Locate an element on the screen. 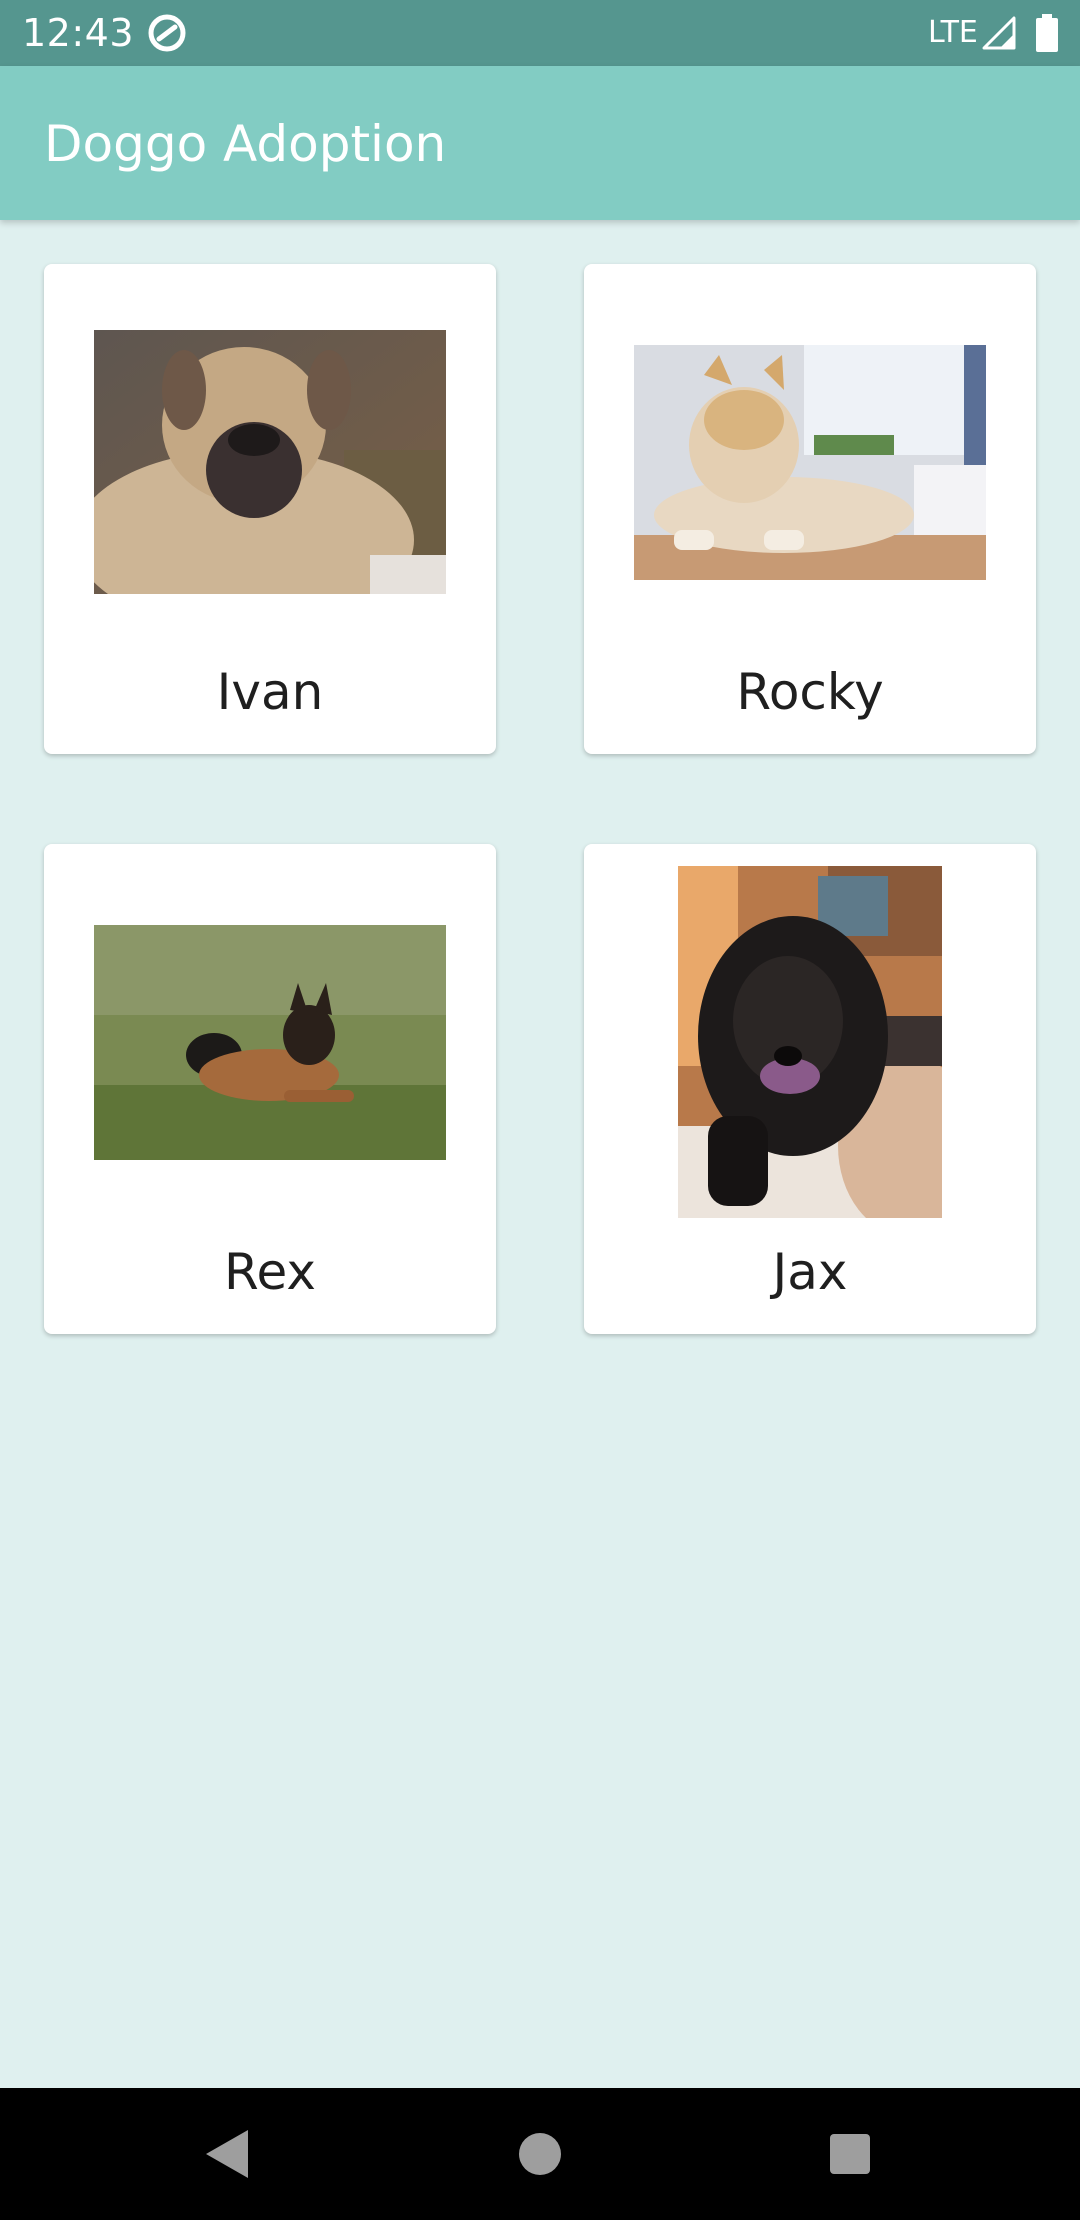 The image size is (1080, 2220). dog-card-rocky: Rocky is located at coordinates (810, 509).